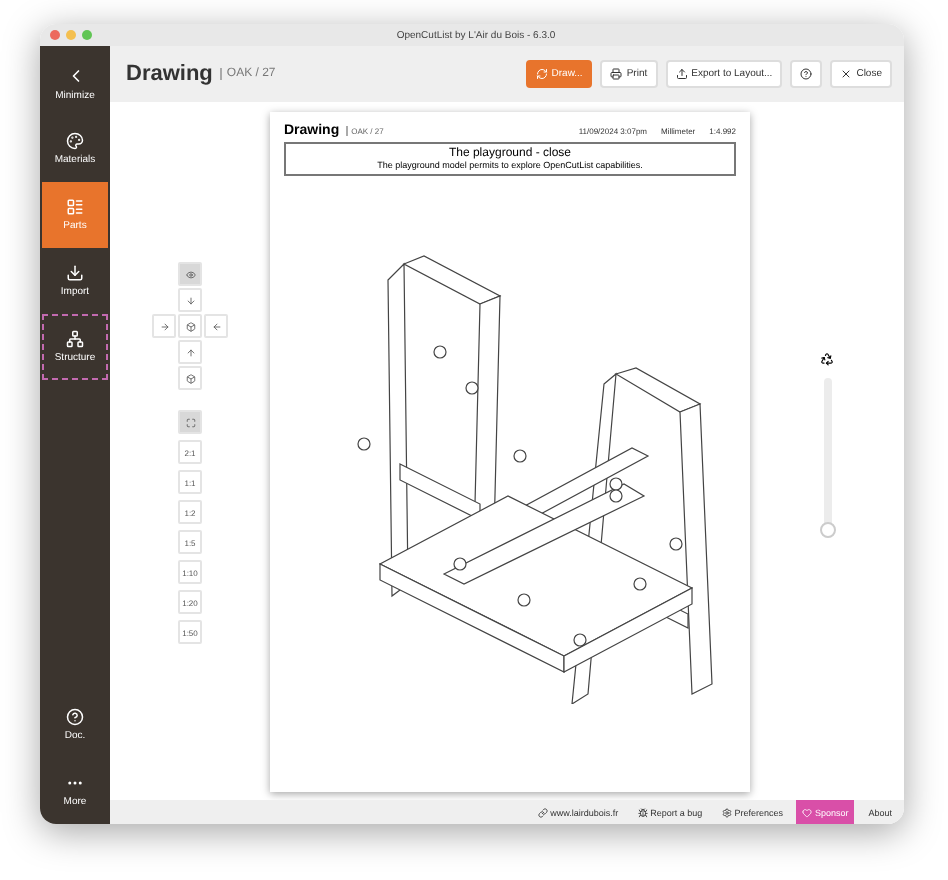 The height and width of the screenshot is (880, 948). I want to click on link-icon, so click(543, 812).